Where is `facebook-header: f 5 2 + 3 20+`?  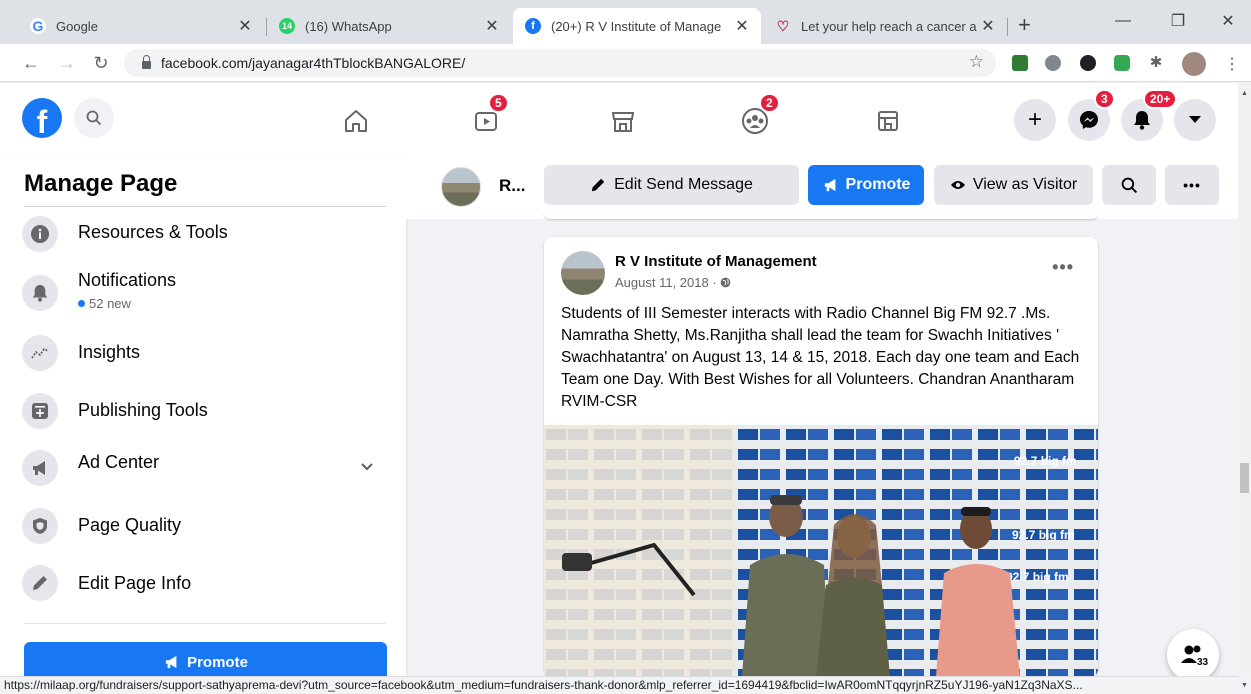 facebook-header: f 5 2 + 3 20+ is located at coordinates (625, 120).